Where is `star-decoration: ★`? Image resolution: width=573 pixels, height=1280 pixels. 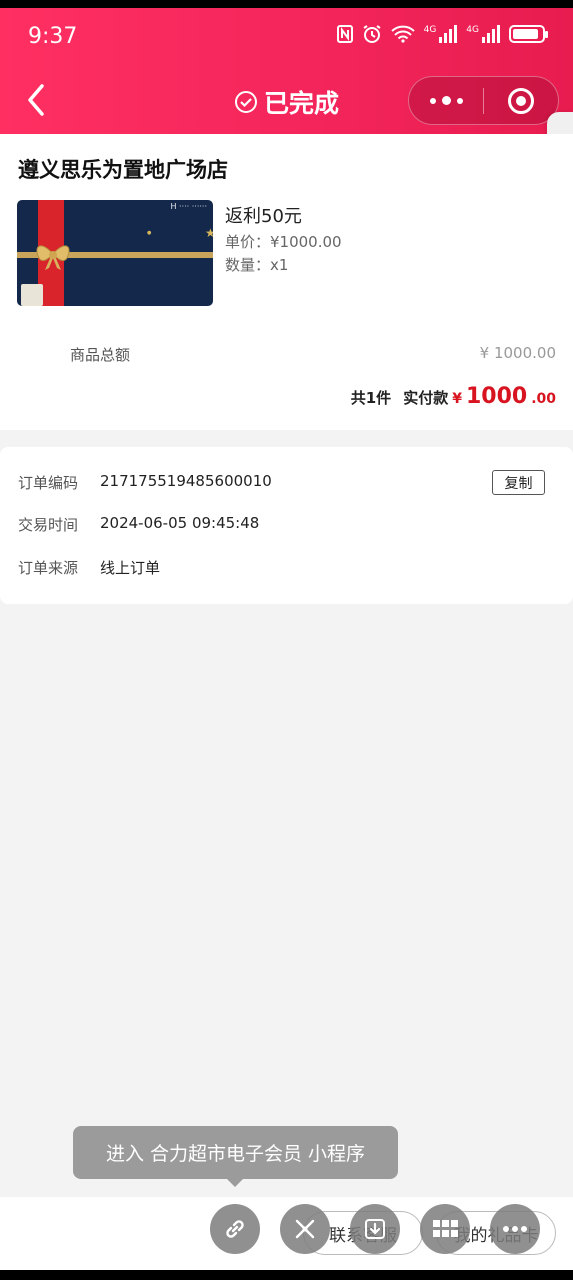 star-decoration: ★ is located at coordinates (209, 233).